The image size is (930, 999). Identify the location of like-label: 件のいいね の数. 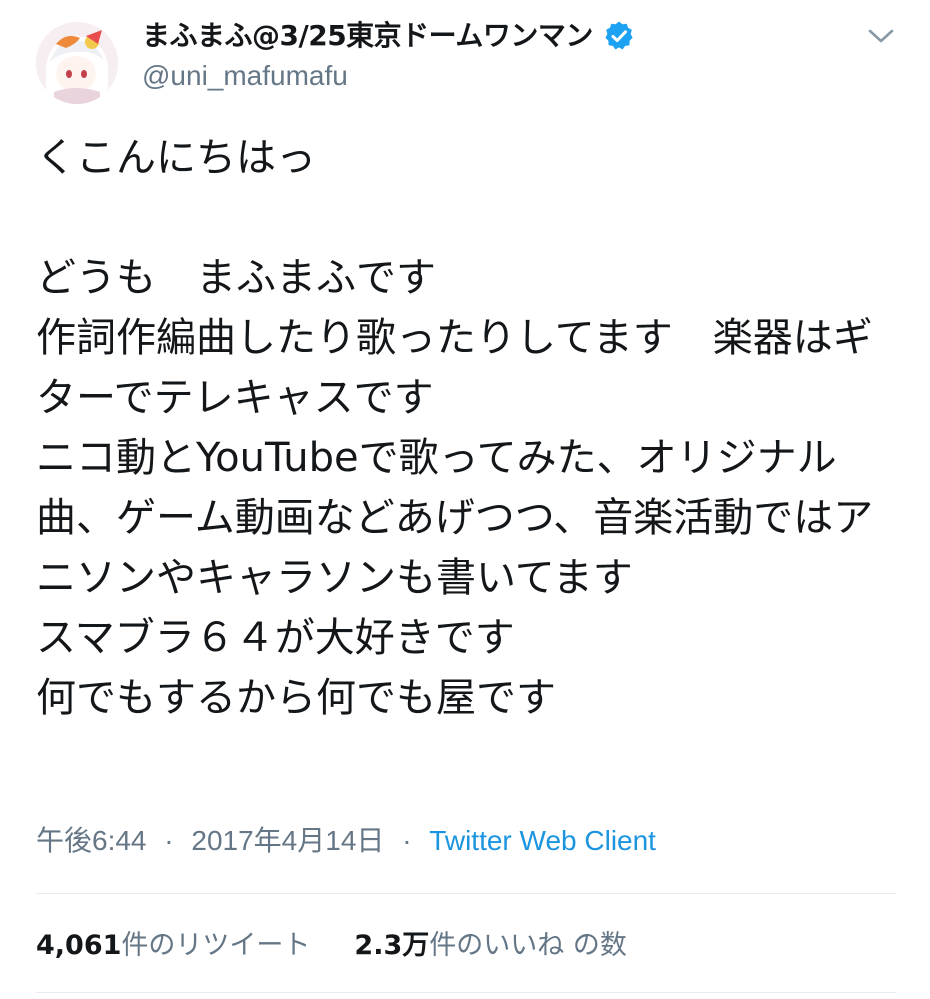
(528, 945).